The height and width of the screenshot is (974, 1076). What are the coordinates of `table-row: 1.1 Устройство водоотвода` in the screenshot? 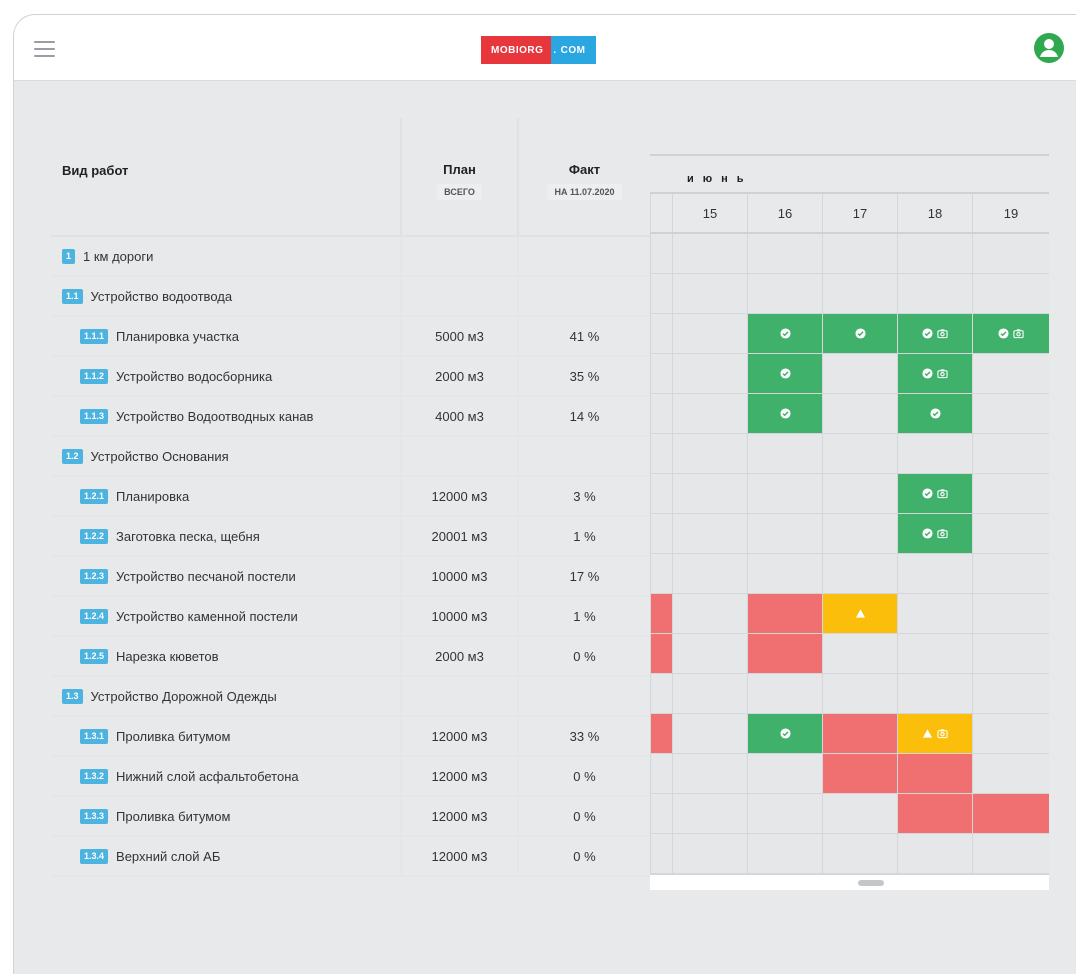 It's located at (350, 297).